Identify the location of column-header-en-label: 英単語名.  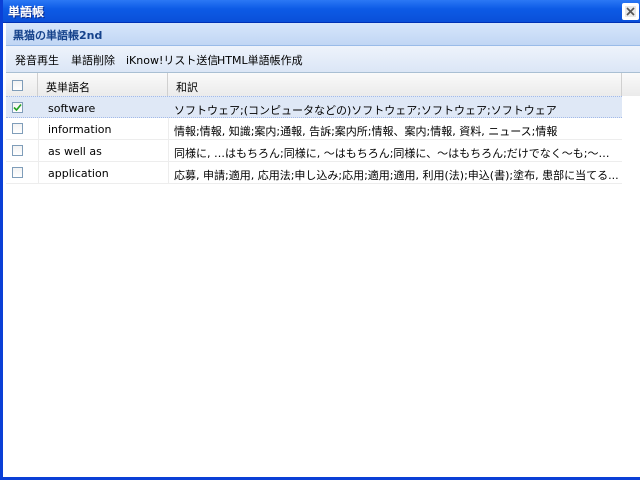
(68, 87).